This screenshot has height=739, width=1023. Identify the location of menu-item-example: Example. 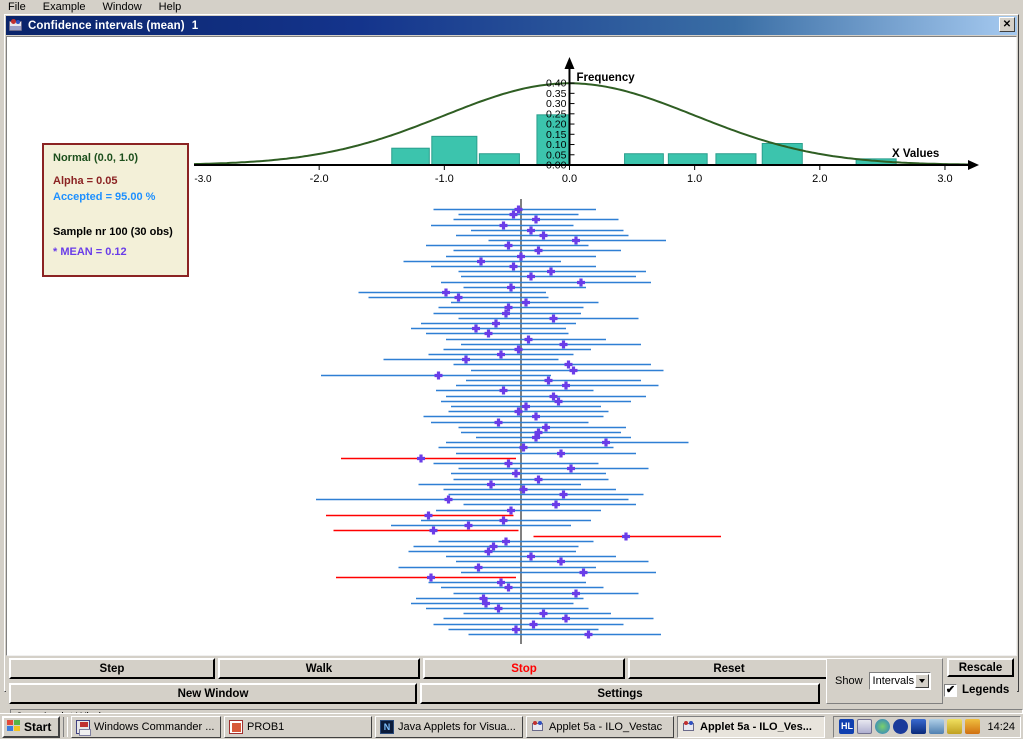
(64, 7).